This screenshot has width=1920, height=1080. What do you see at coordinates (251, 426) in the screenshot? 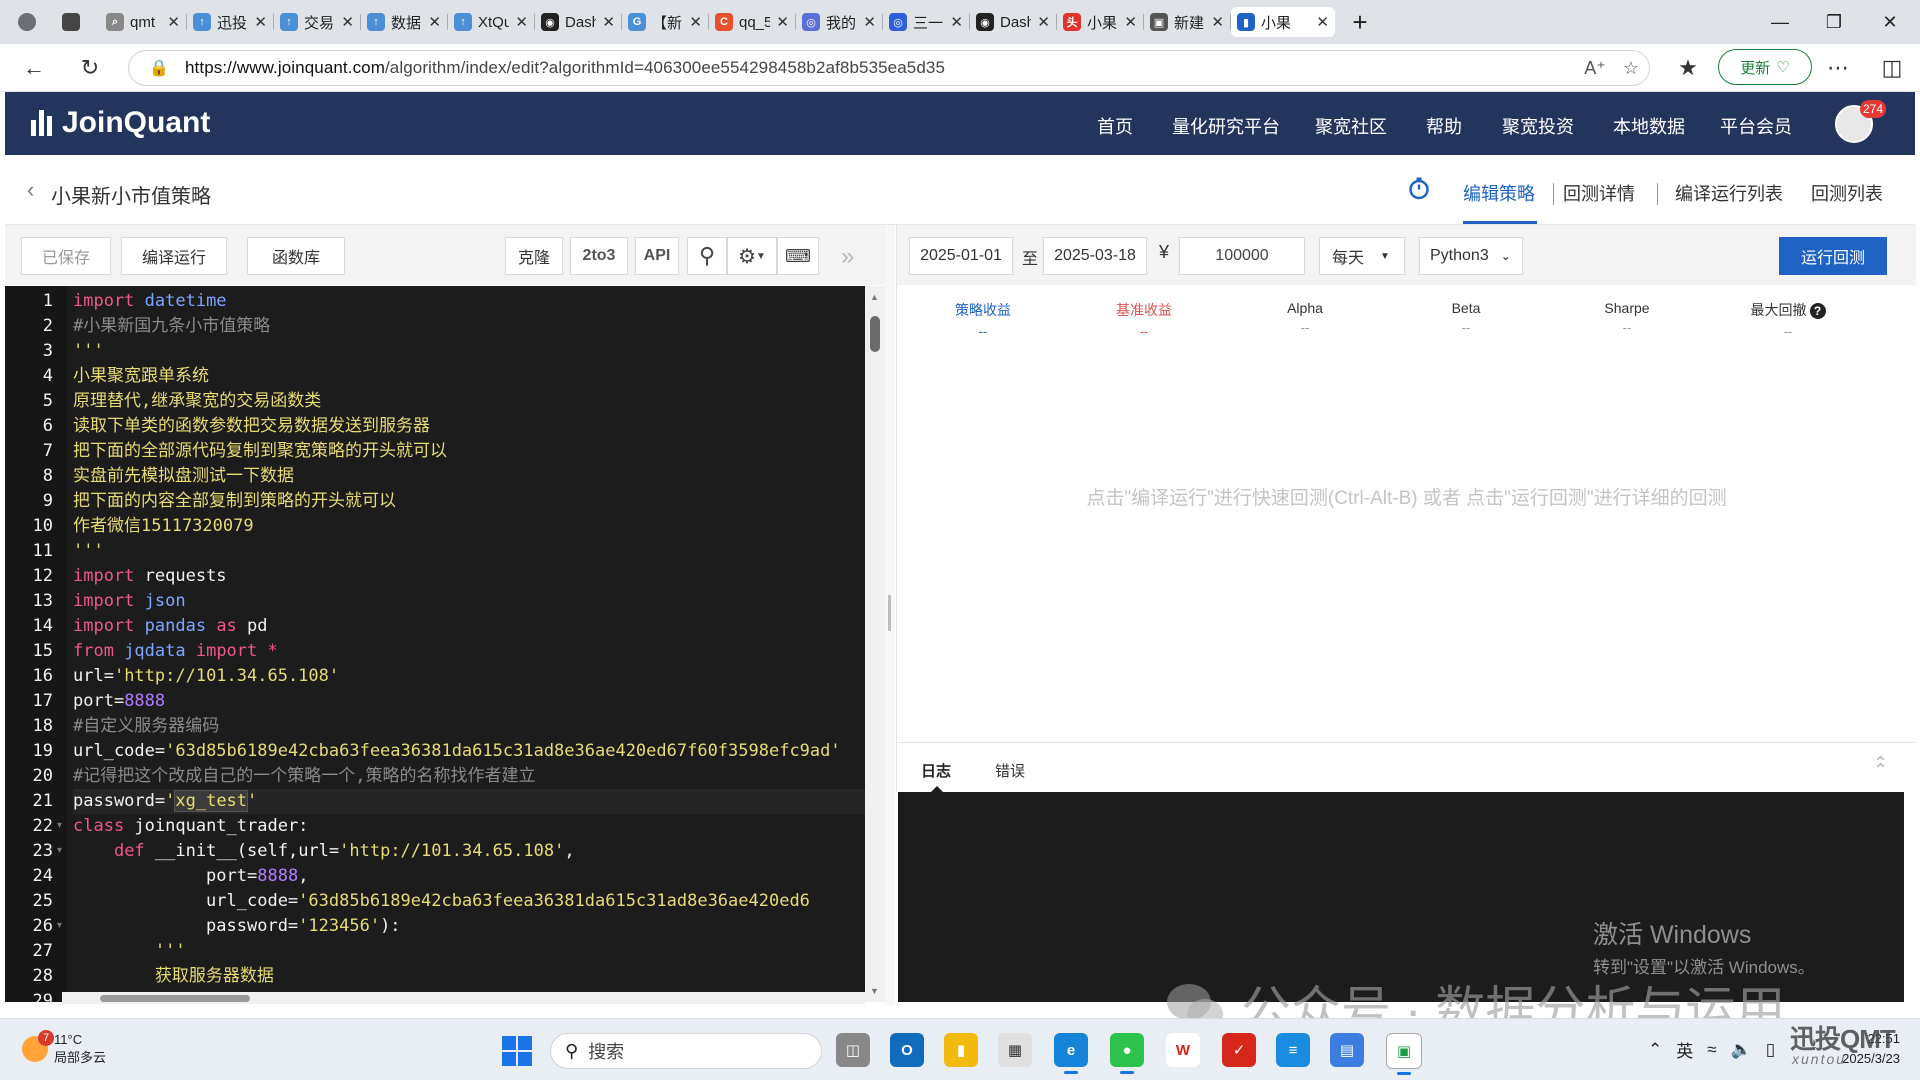
I see `code-line: 读取下单类的函数参数把交易数据发送到服务器` at bounding box center [251, 426].